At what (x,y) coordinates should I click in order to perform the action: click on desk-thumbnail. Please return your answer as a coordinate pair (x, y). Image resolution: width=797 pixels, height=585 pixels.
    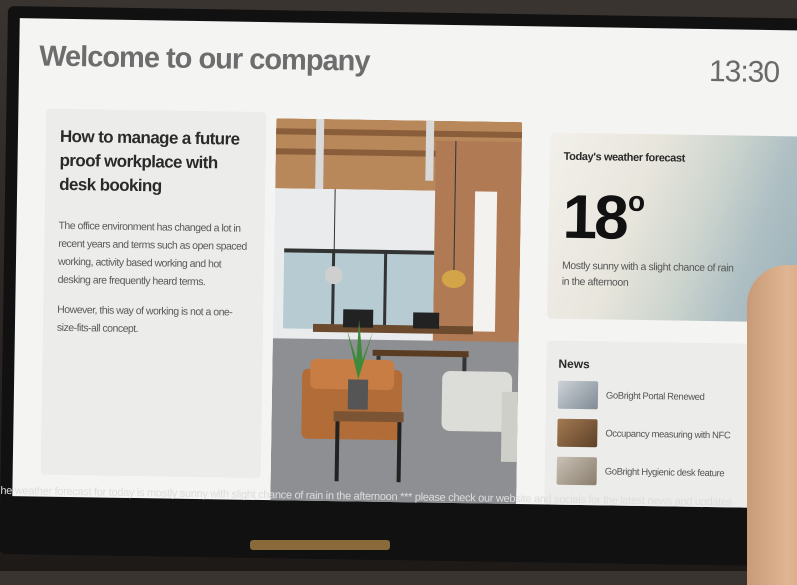
    Looking at the image, I should click on (577, 433).